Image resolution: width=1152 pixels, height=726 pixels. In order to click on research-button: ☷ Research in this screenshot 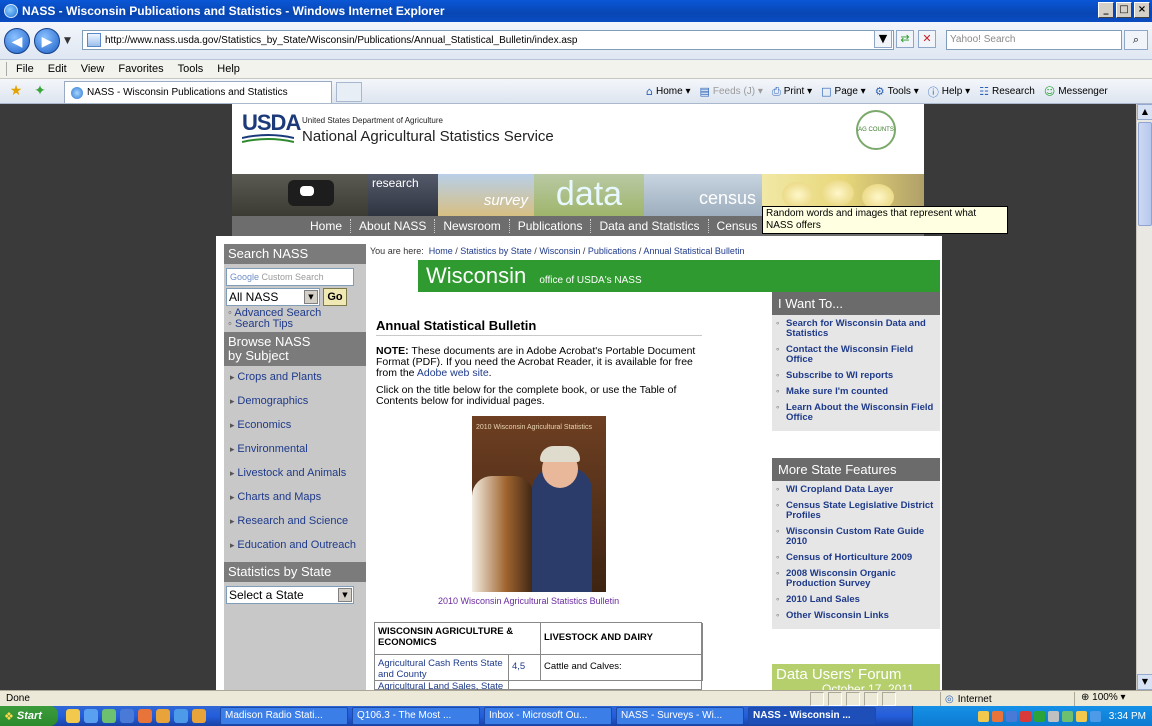, I will do `click(1007, 91)`.